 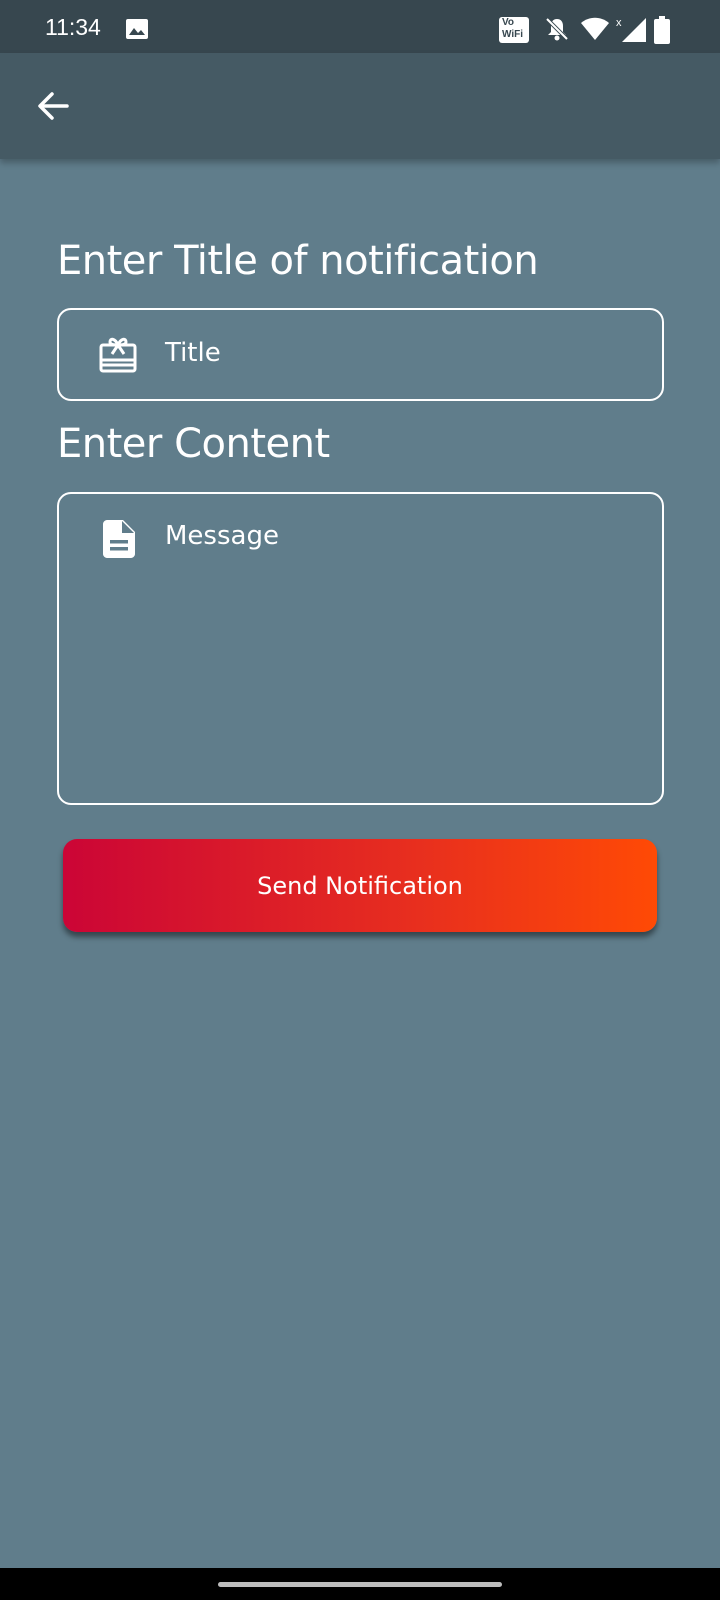 I want to click on send-notification-label: Send Notification, so click(x=360, y=885).